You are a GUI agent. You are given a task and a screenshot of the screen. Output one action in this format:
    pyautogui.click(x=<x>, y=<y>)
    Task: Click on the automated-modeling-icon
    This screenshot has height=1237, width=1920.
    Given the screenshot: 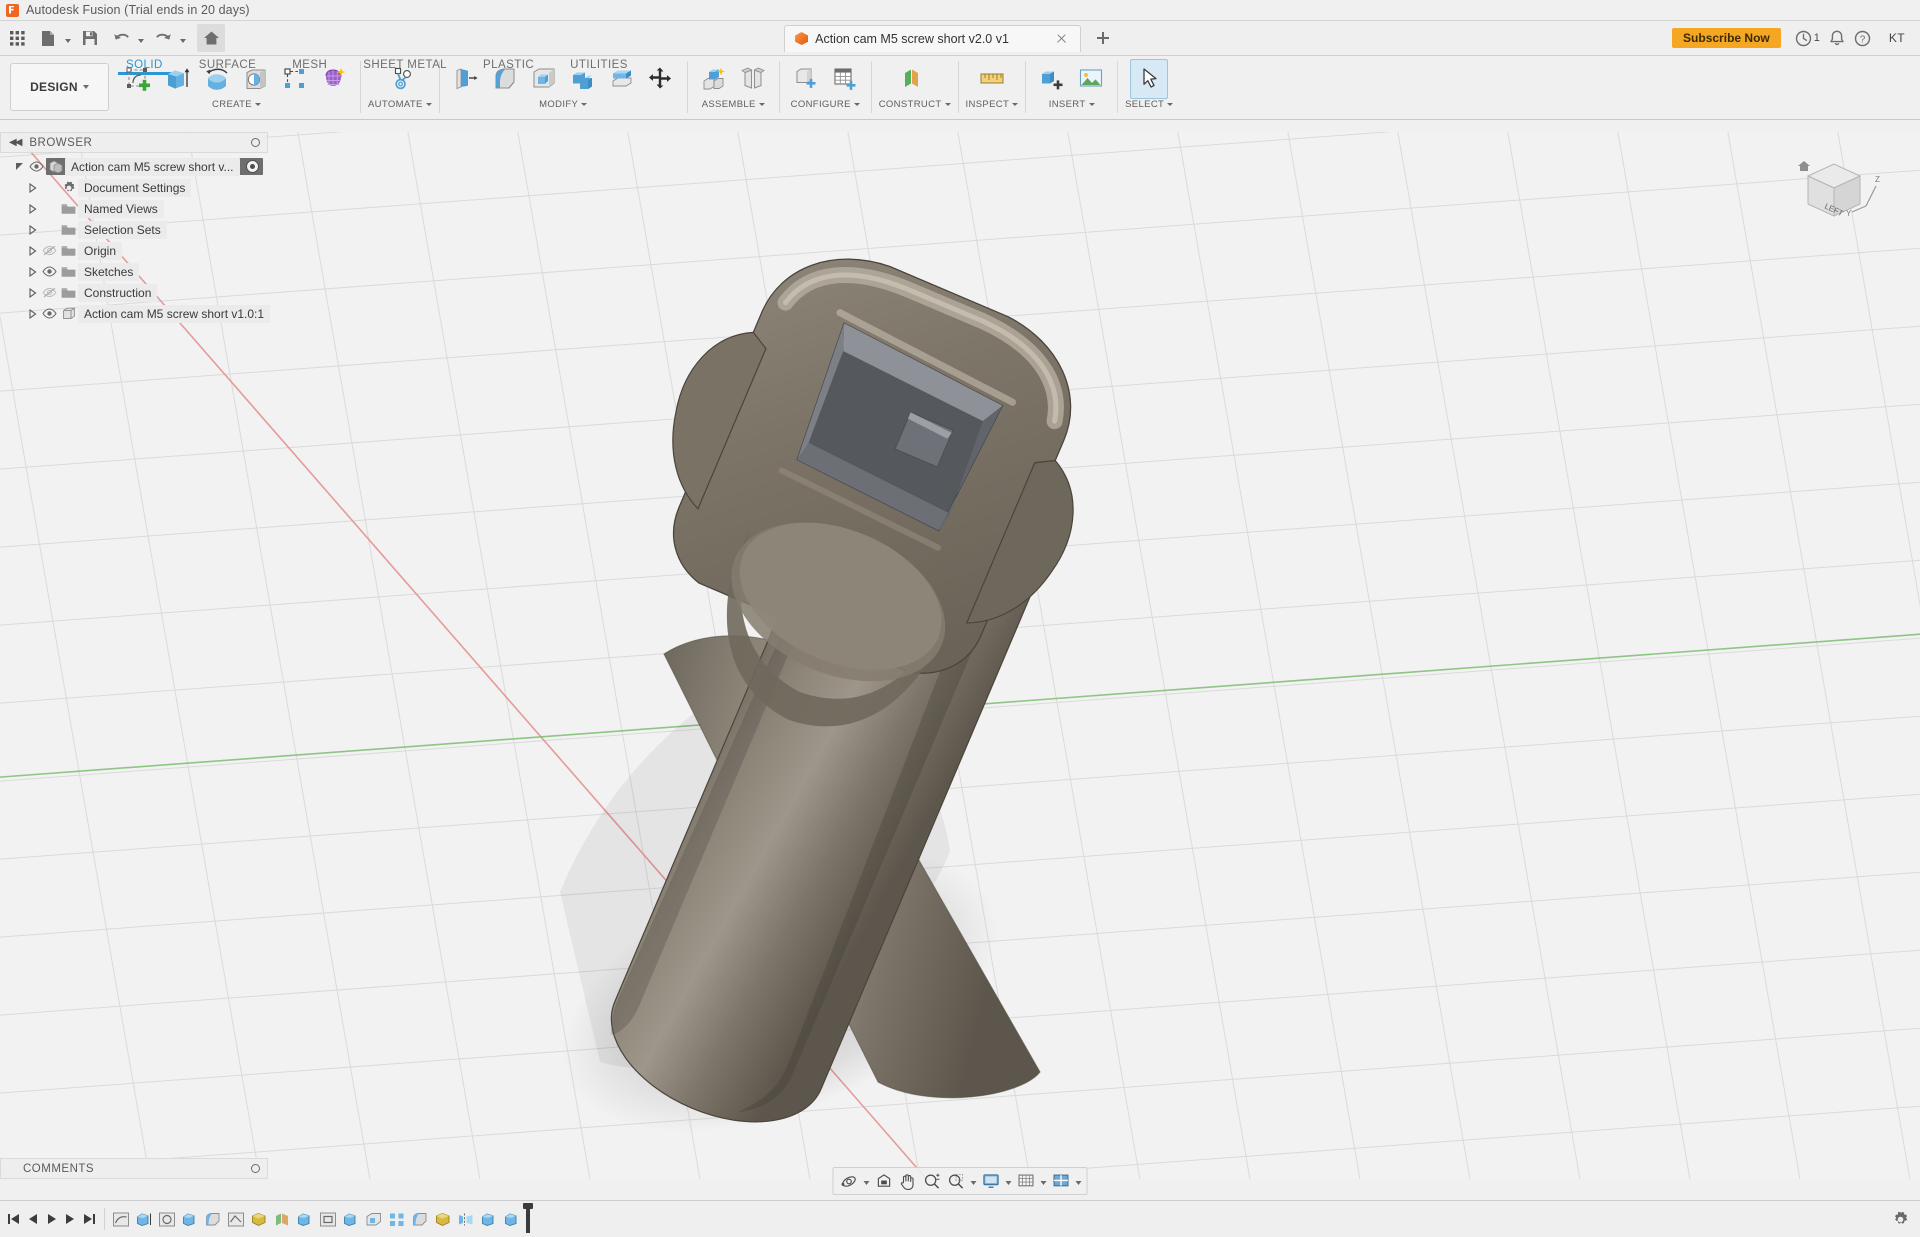 What is the action you would take?
    pyautogui.click(x=400, y=79)
    